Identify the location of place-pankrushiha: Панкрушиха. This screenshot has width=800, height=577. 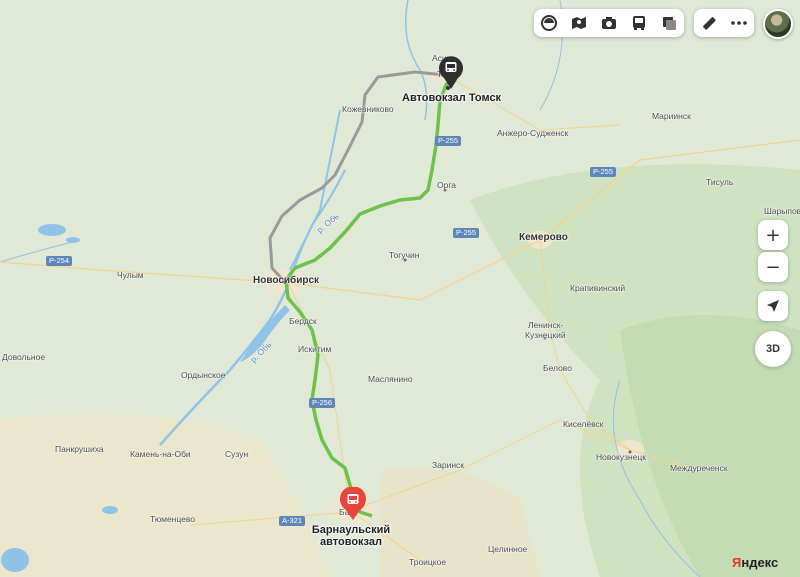
(79, 449).